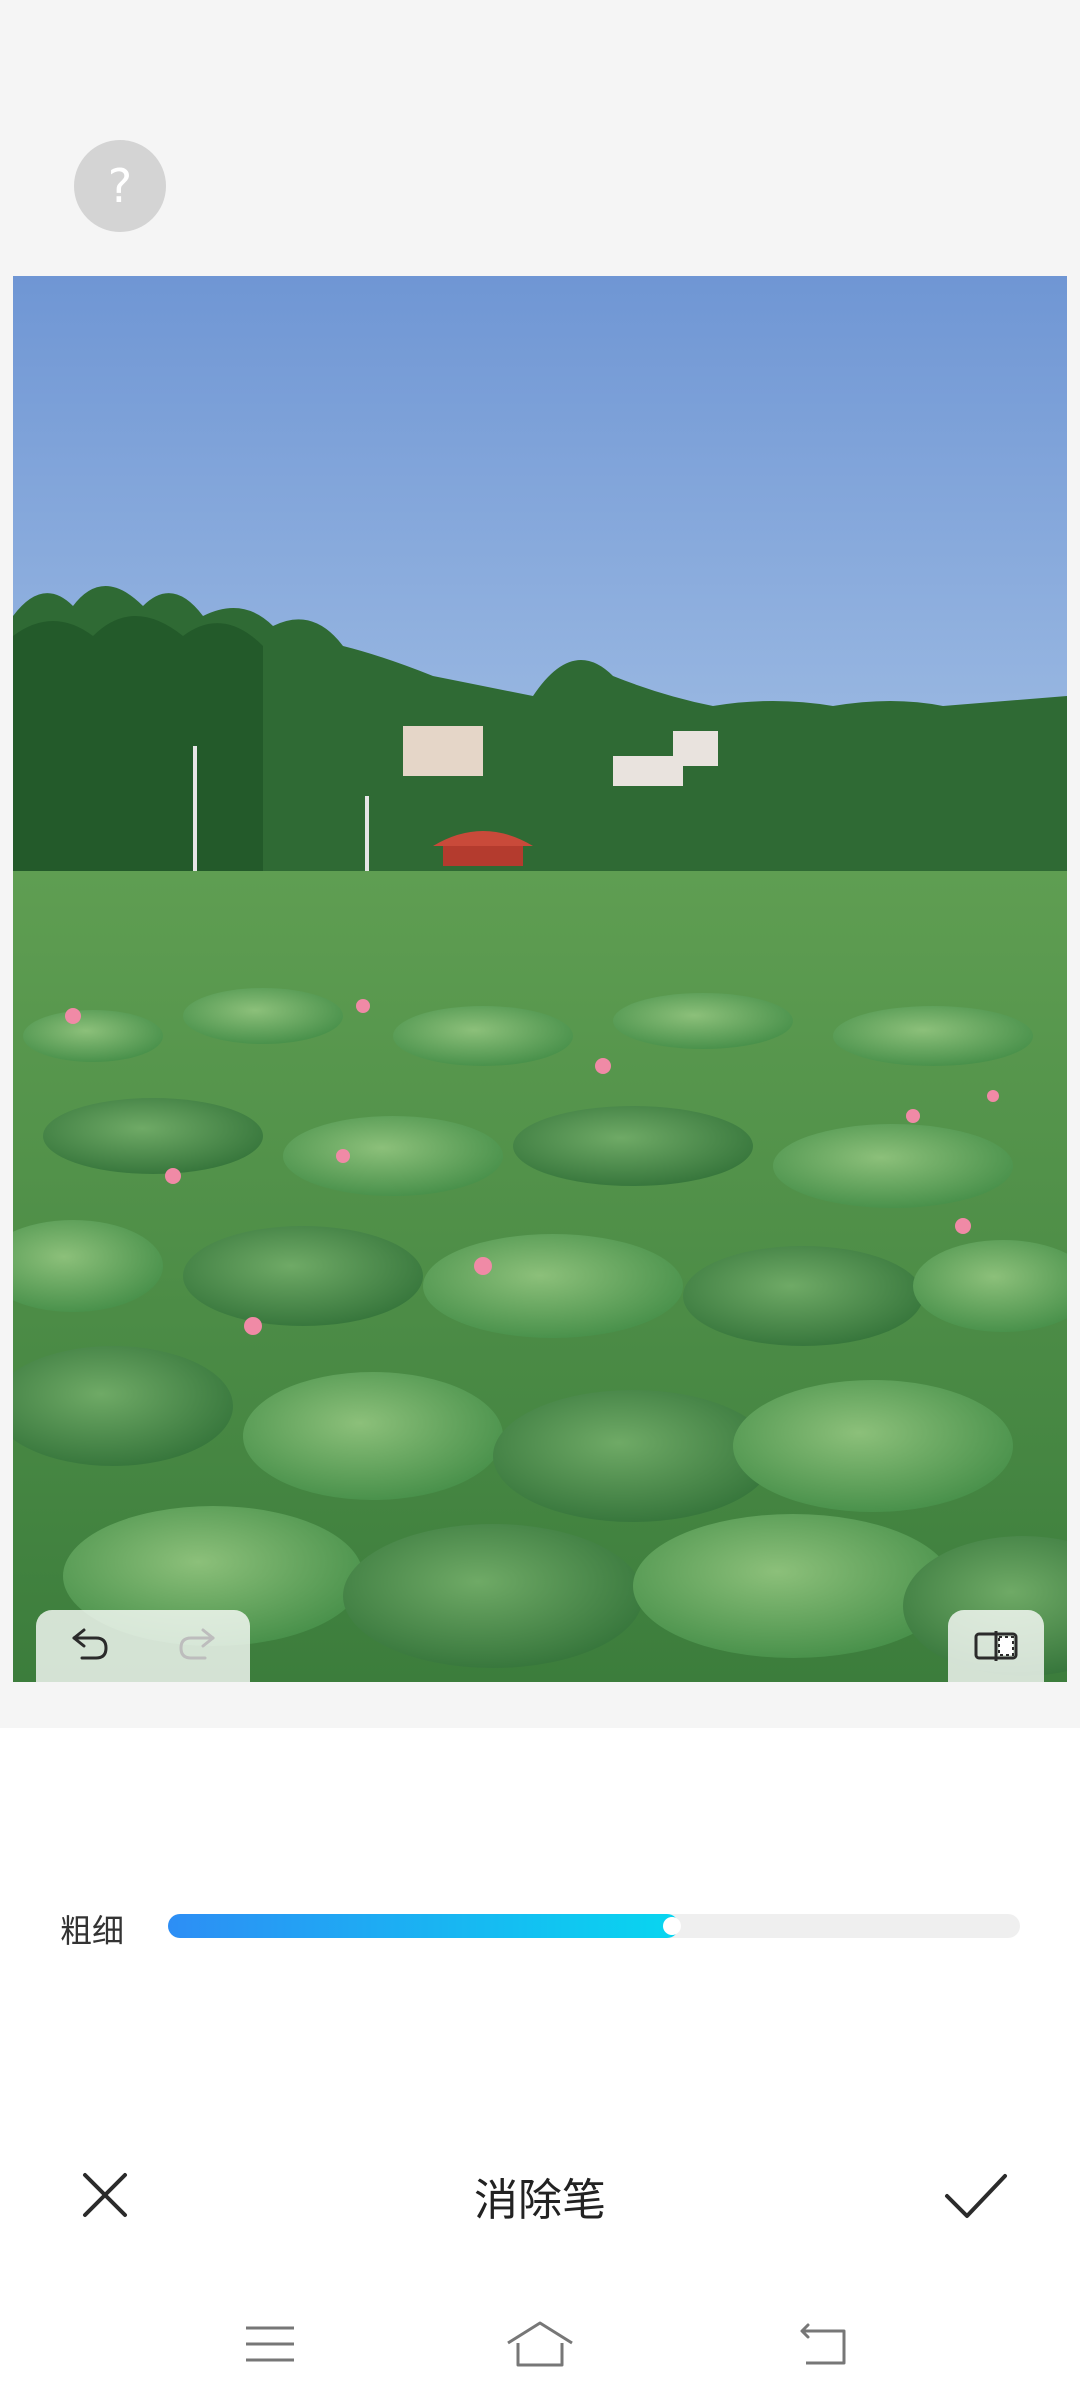 This screenshot has height=2404, width=1080. I want to click on help-button: ?, so click(120, 186).